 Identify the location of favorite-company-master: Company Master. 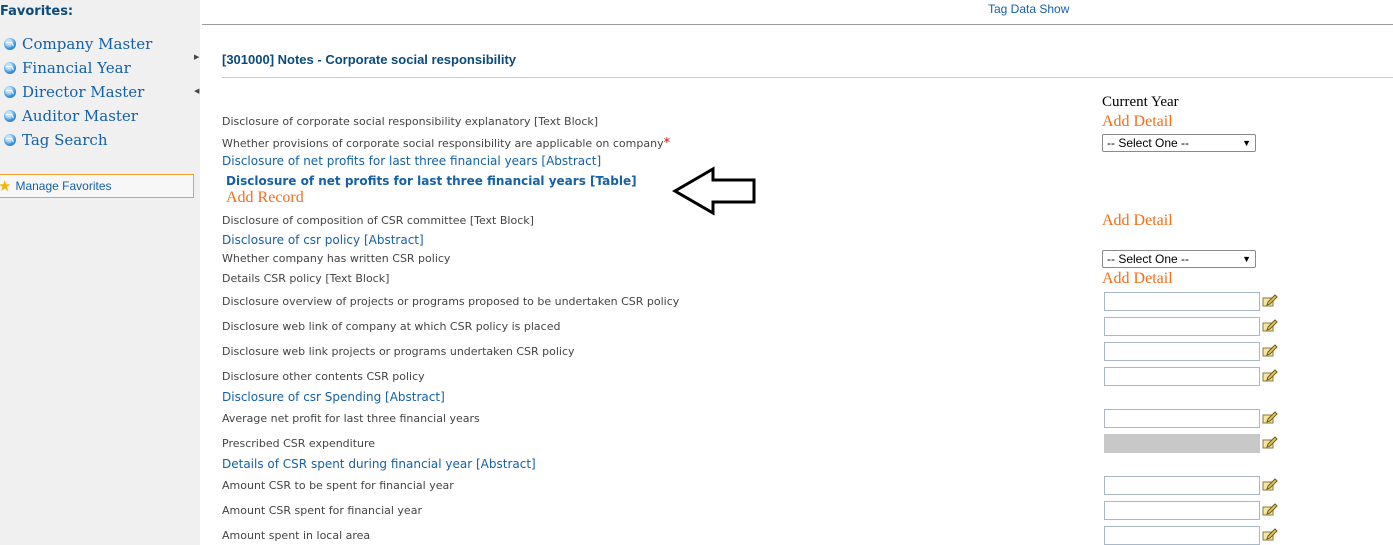
(76, 44).